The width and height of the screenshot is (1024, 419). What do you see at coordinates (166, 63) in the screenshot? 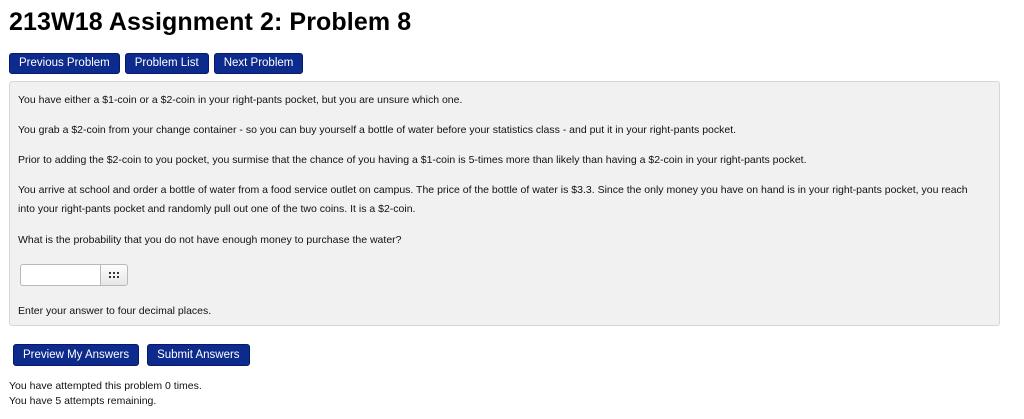
I see `problem-list-button: Problem List` at bounding box center [166, 63].